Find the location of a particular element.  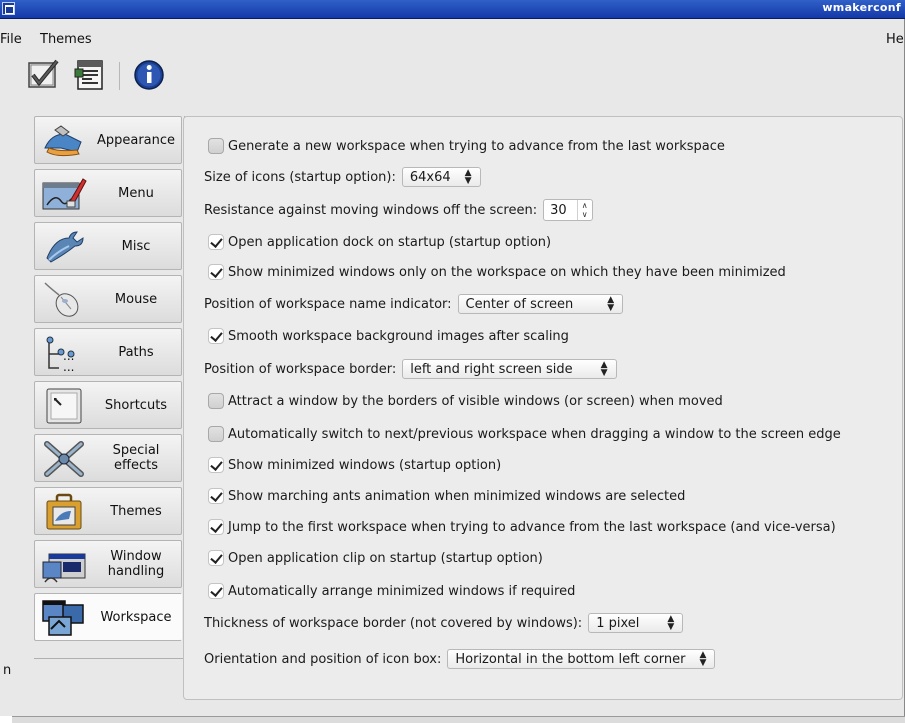

sidebar-item-label: Mouse is located at coordinates (136, 299).